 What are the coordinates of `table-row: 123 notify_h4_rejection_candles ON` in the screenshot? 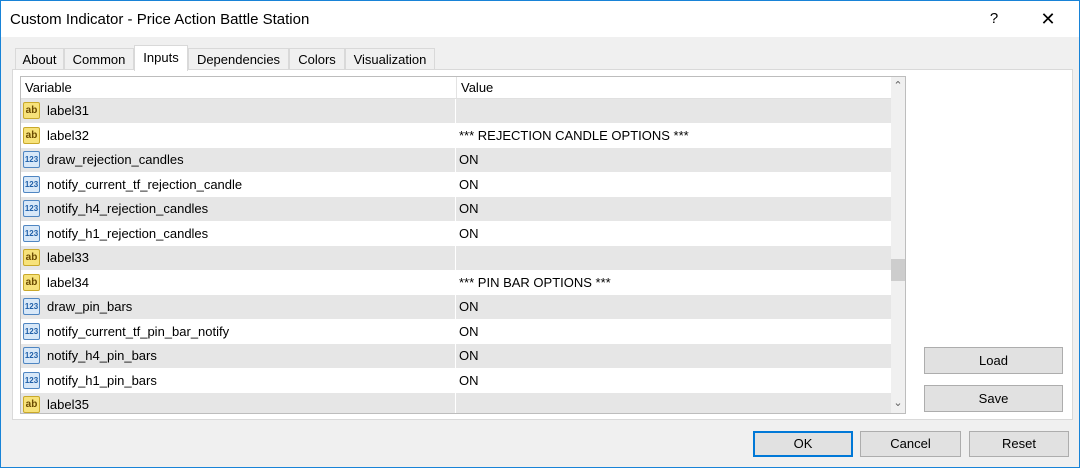 It's located at (456, 209).